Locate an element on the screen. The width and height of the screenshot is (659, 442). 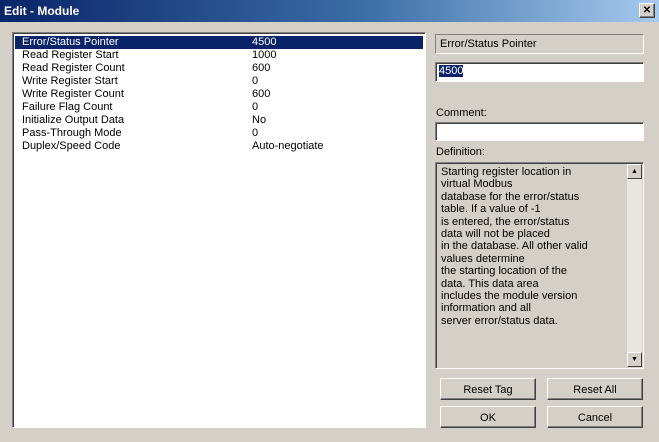
reset-tag-button: Reset Tag is located at coordinates (488, 389).